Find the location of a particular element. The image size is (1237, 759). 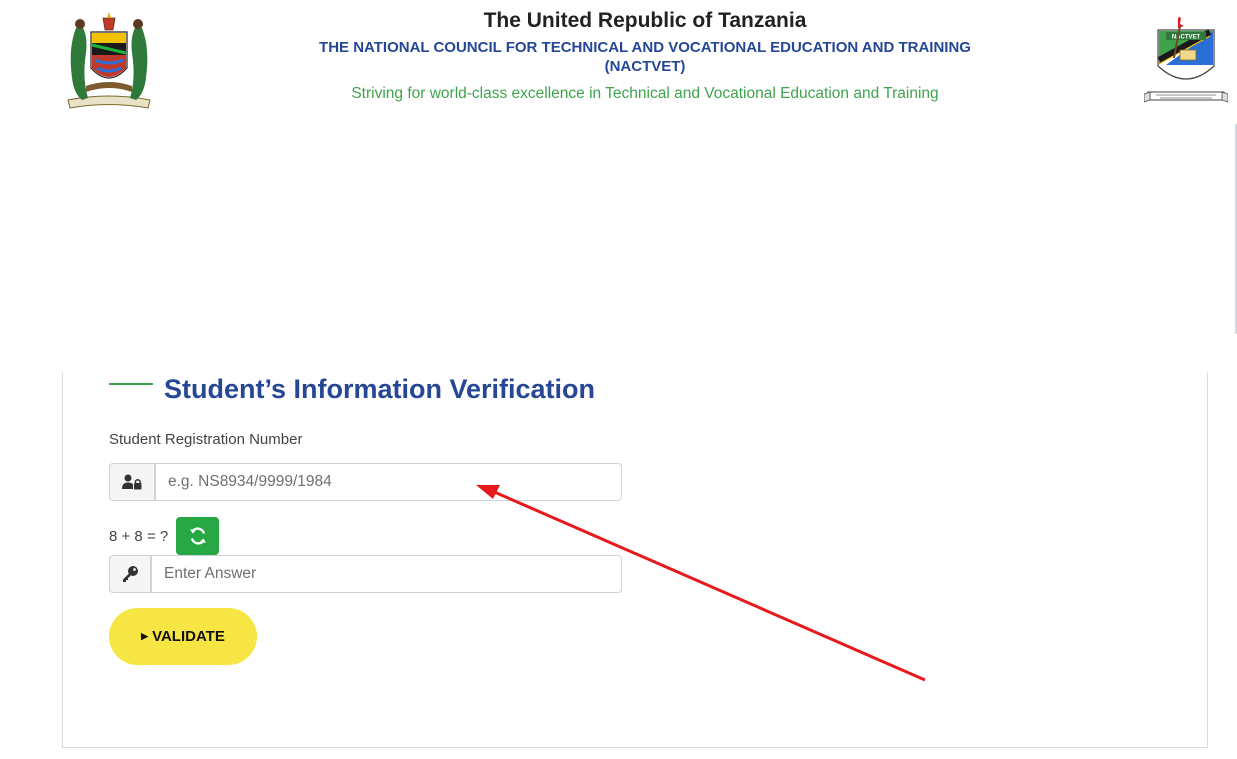

captcha-question: 8 + 8 = ? is located at coordinates (139, 536).